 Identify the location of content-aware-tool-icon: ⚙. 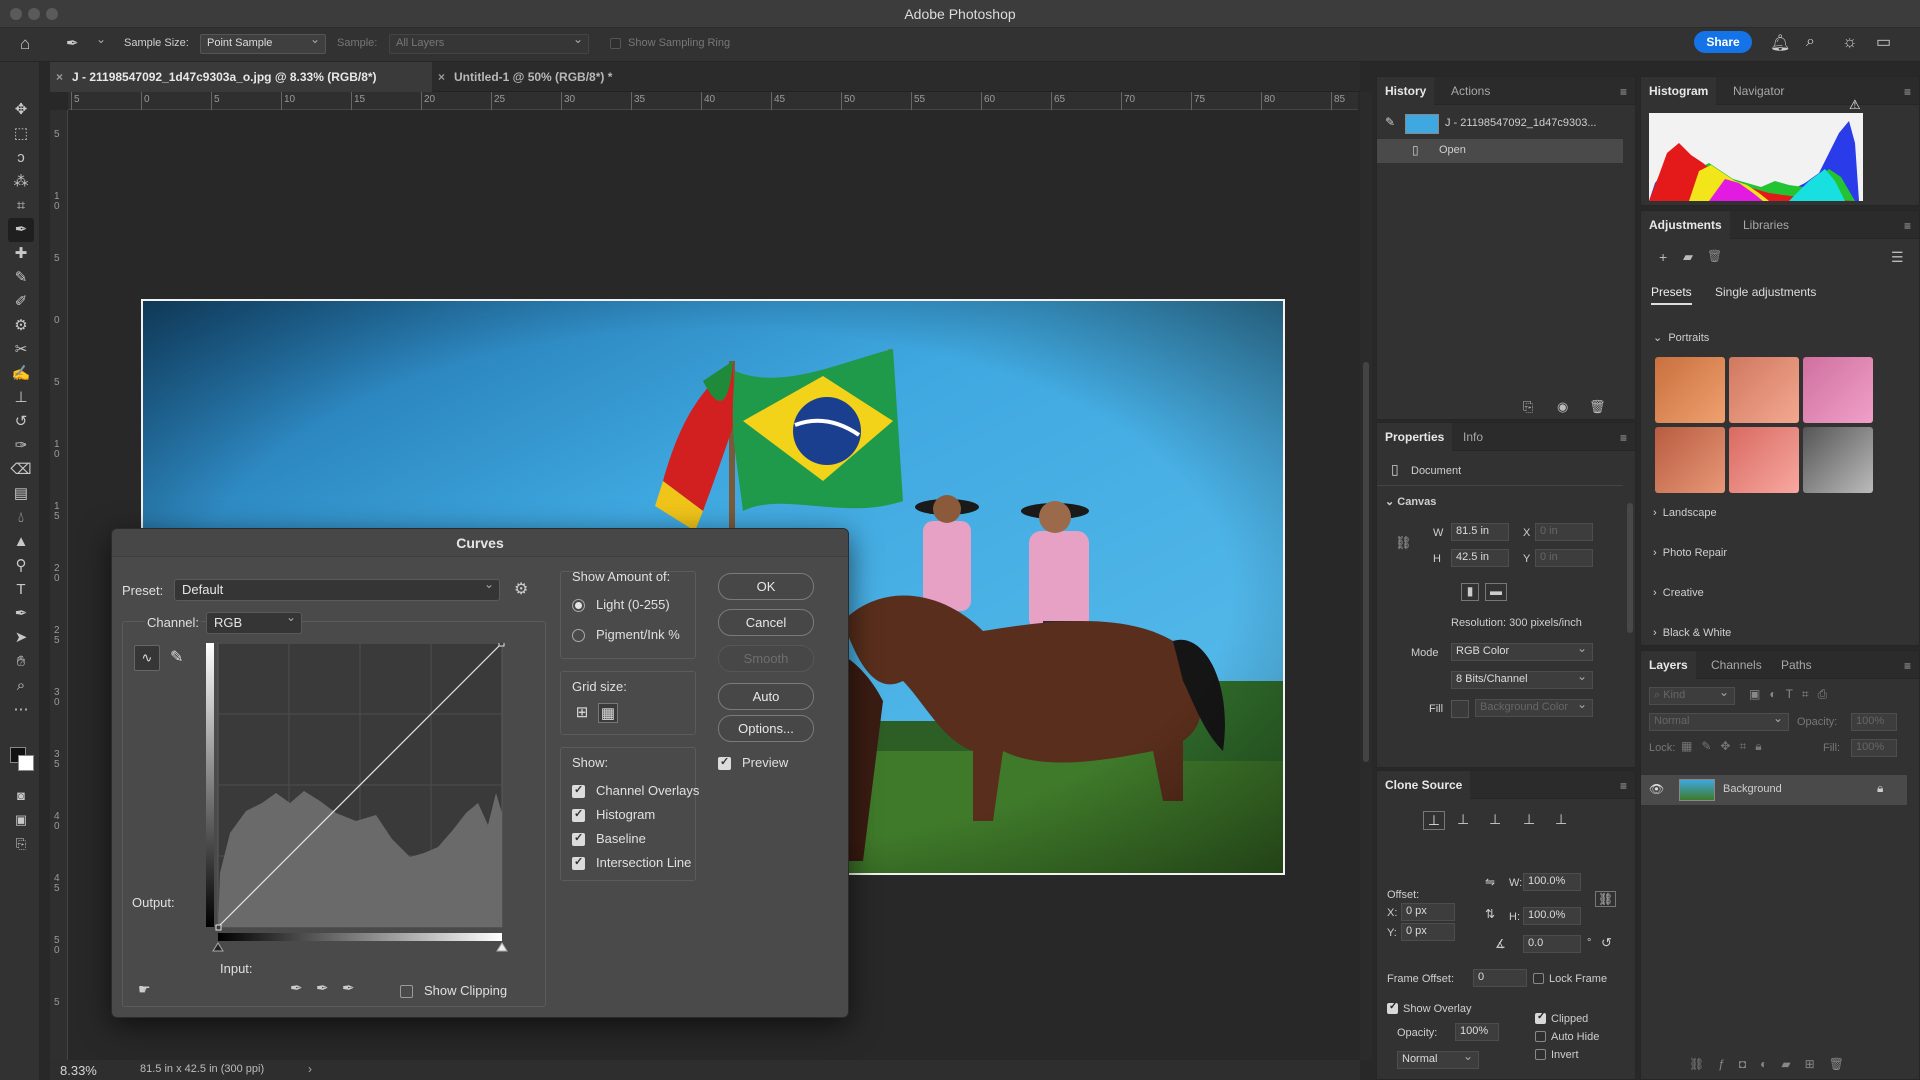
(21, 326).